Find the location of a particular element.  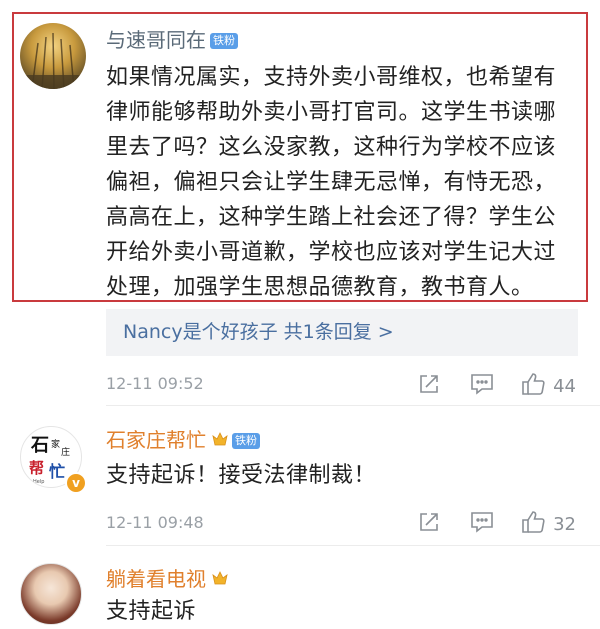

comment-header: 与速哥同在 铁粉 is located at coordinates (172, 40).